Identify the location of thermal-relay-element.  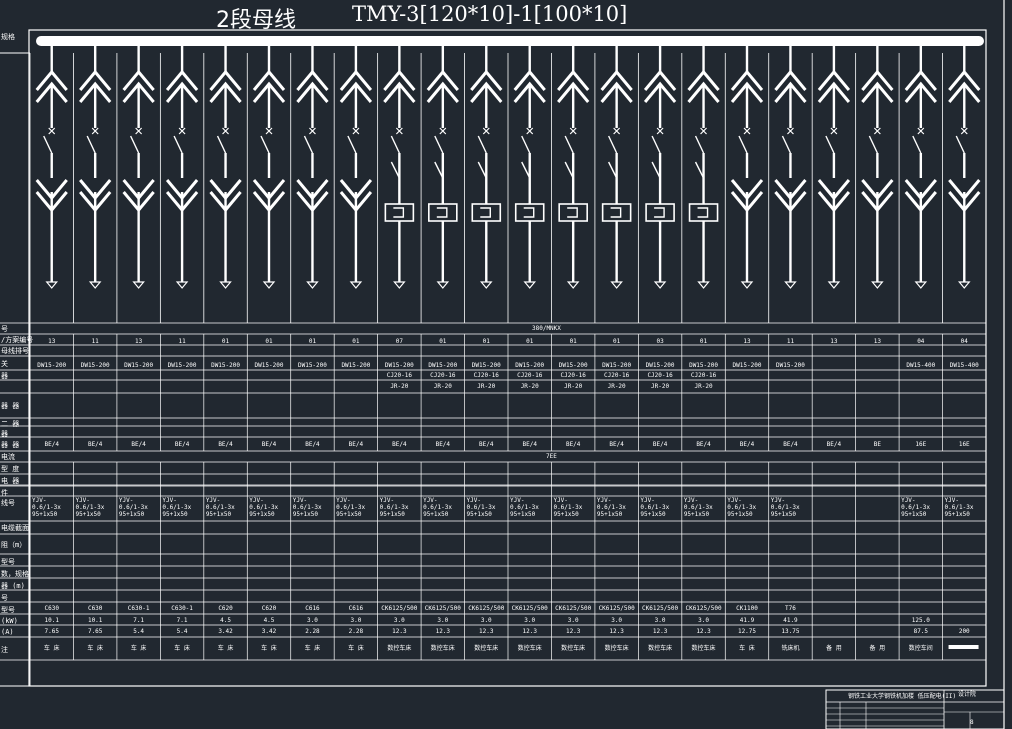
(529, 212).